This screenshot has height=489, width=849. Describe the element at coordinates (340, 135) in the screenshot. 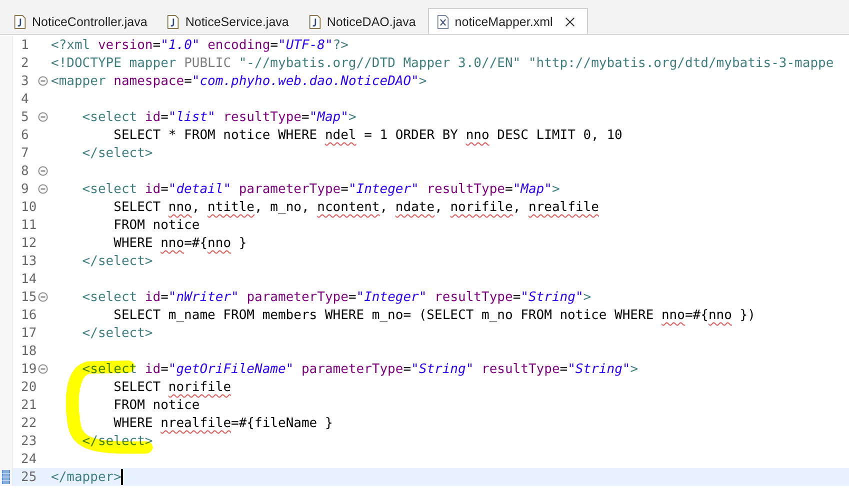

I see `misspelled-word: ndel` at that location.